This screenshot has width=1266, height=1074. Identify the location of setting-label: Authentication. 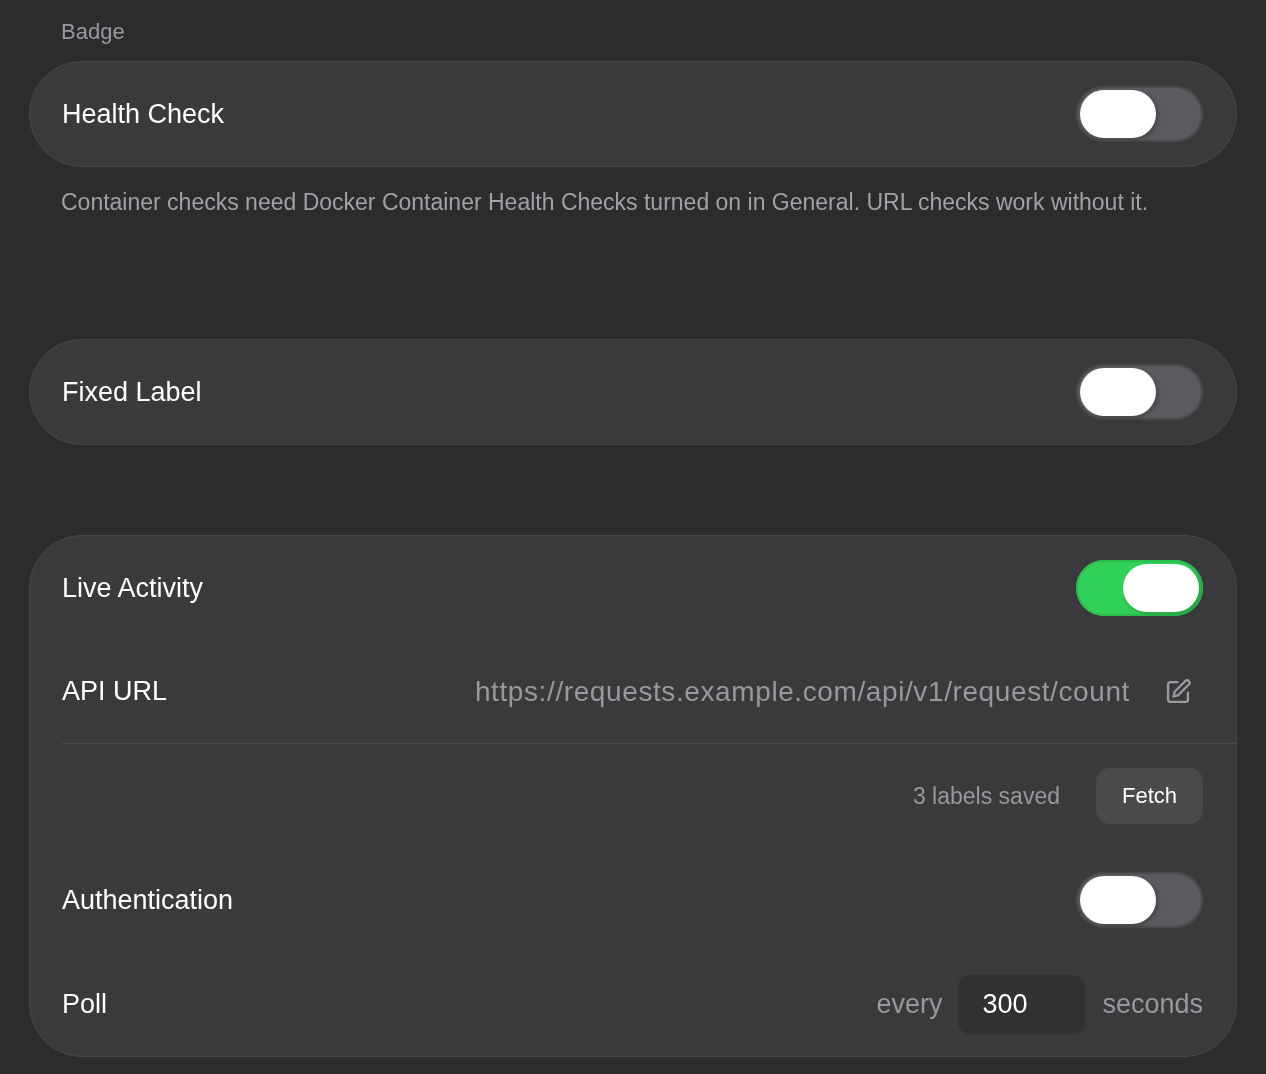
(148, 900).